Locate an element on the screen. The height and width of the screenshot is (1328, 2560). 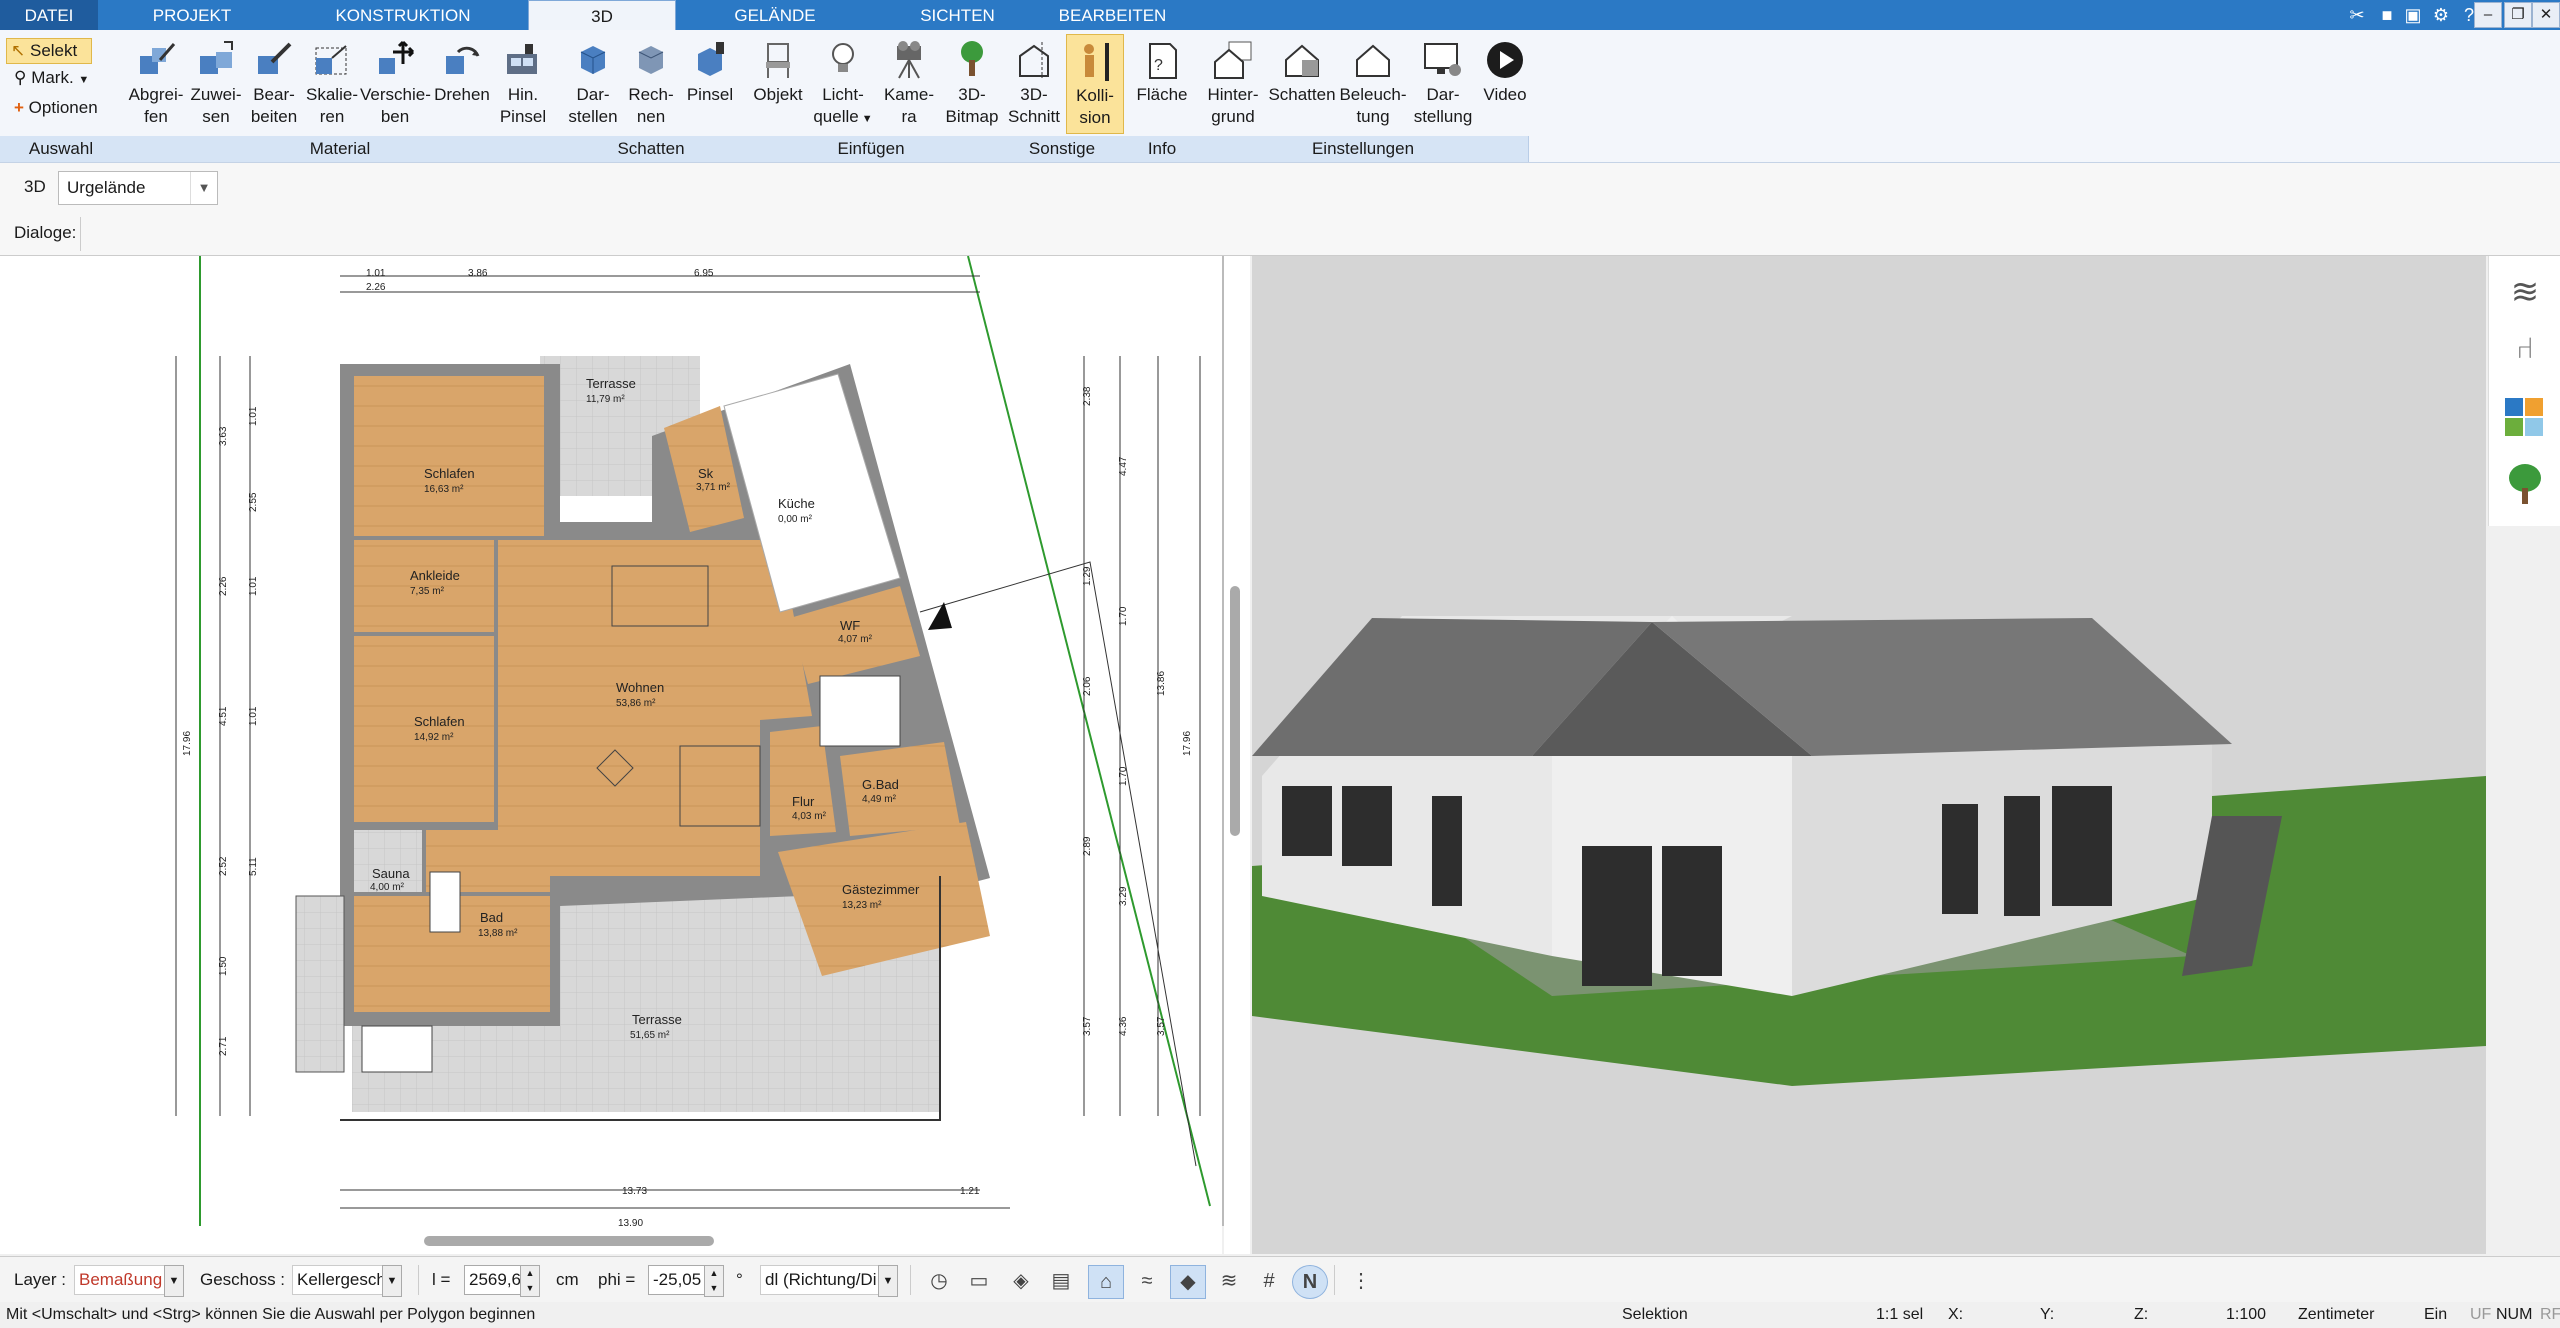
mark-button: ⚲ Mark. ▼ is located at coordinates (57, 78).